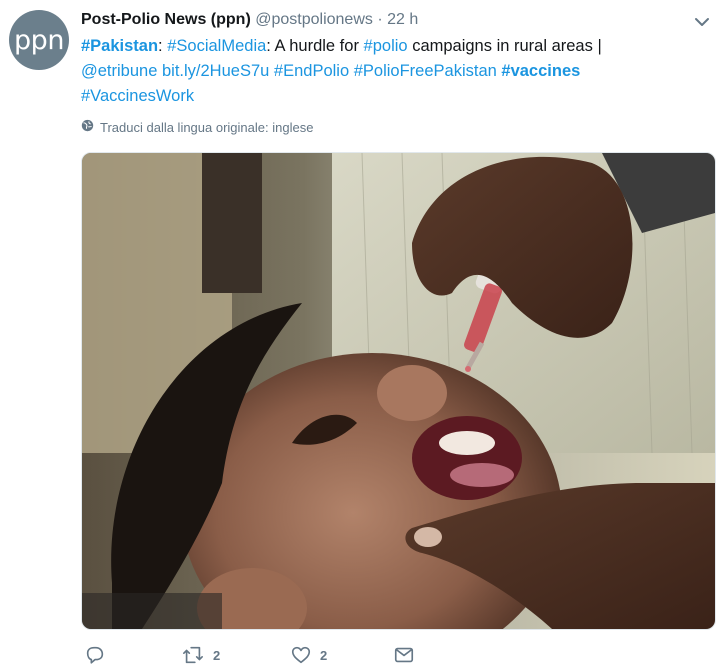  Describe the element at coordinates (119, 46) in the screenshot. I see `hashtag-link: #Pakistan` at that location.